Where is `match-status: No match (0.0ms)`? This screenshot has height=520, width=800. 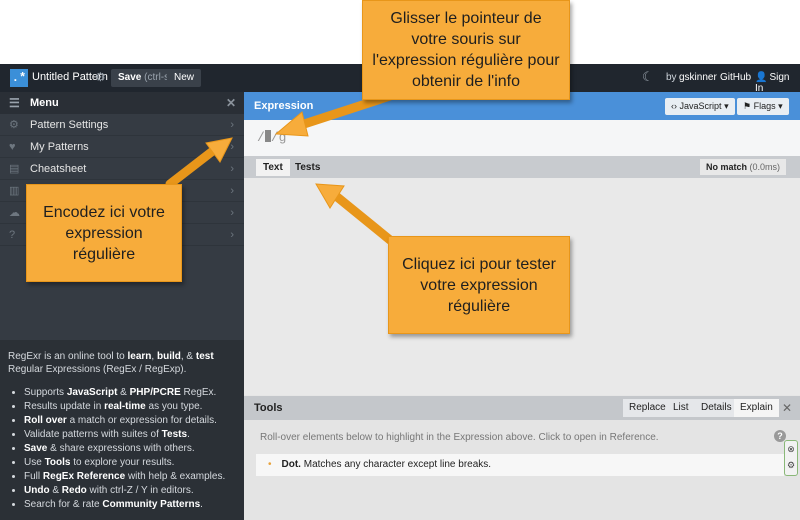 match-status: No match (0.0ms) is located at coordinates (742, 167).